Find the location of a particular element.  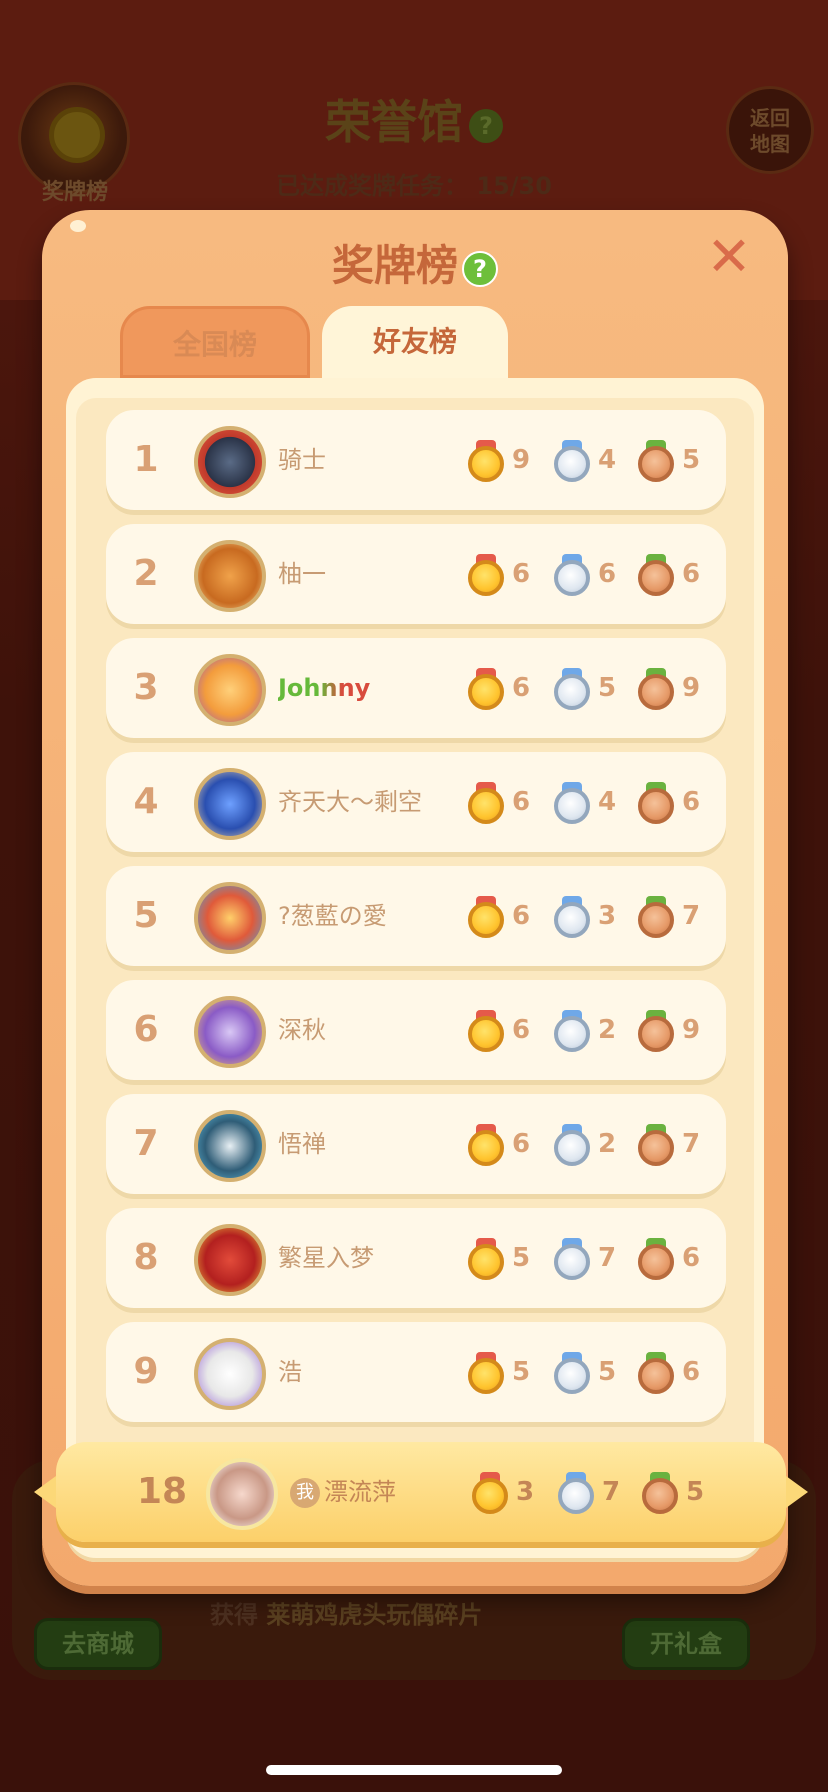

rank-number: 3 is located at coordinates (146, 687).